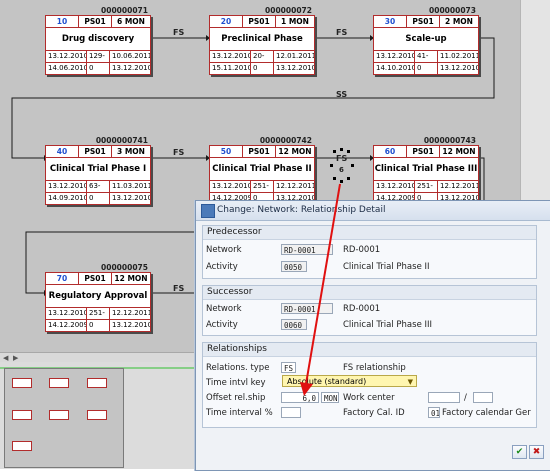  I want to click on successor-network-field: RD-0001, so click(307, 308).